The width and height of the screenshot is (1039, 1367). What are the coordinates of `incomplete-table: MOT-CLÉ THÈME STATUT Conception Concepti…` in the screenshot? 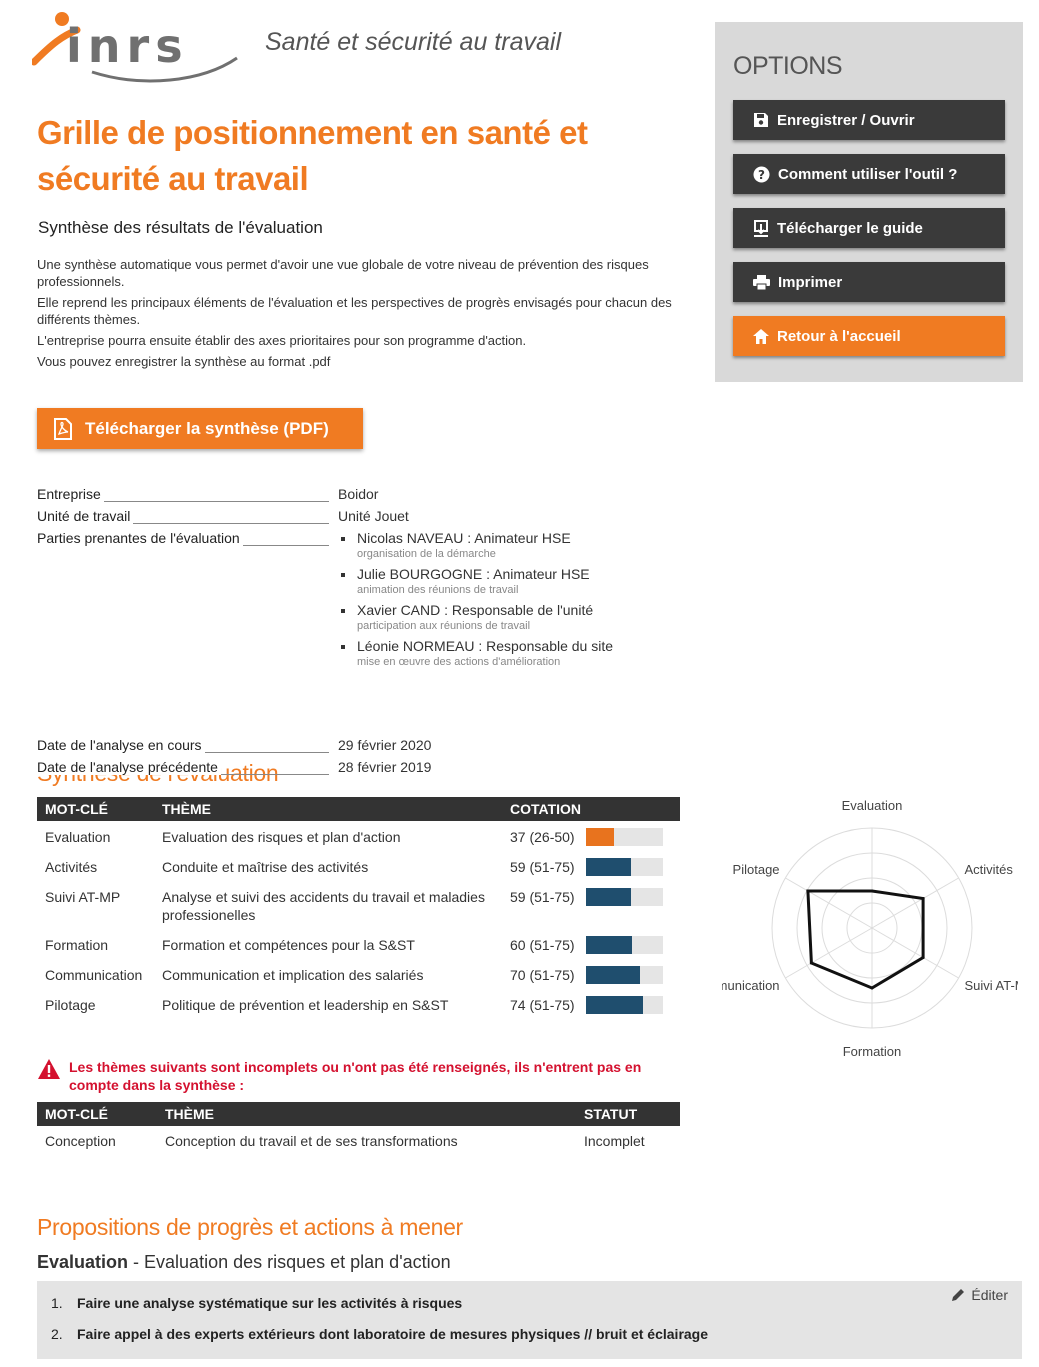 It's located at (358, 1129).